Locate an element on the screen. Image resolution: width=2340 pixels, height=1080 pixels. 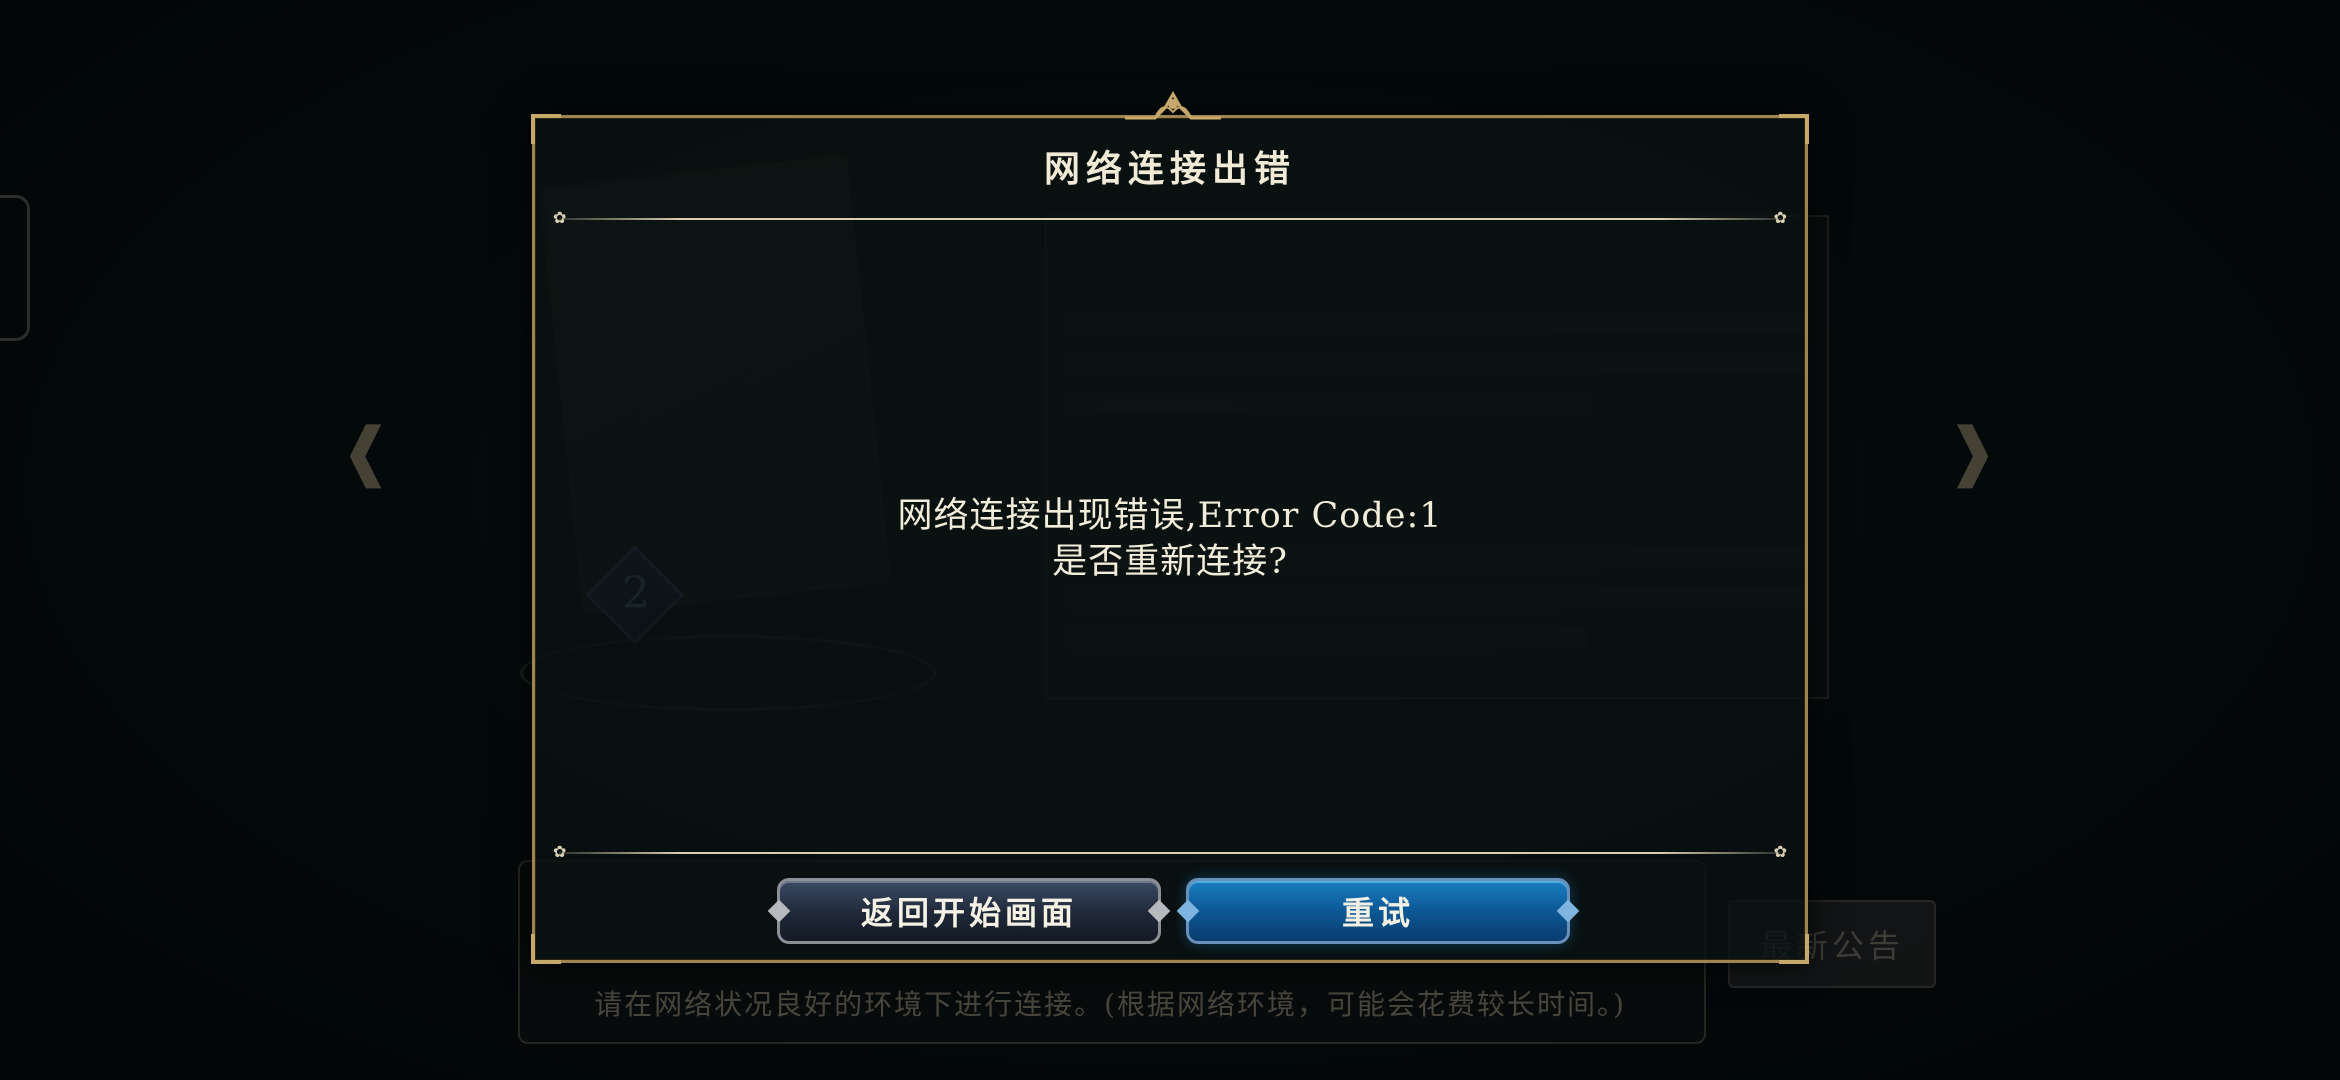
error-message-line1: 网络连接出现错误,Error Code:1 is located at coordinates (1170, 516).